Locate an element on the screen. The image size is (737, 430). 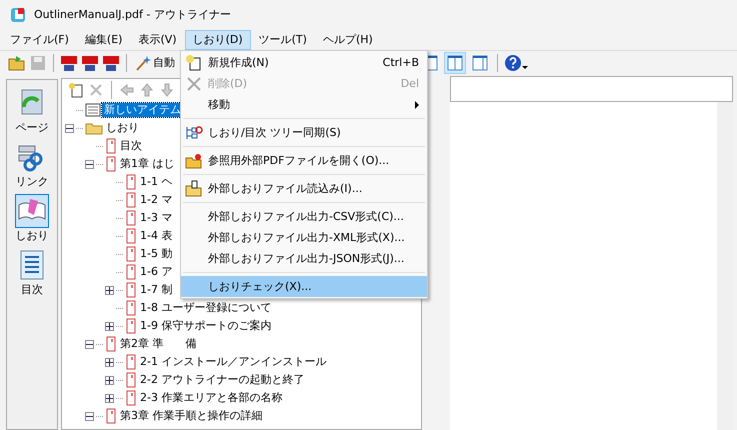
tree-item: 2-3 作業エリアと各部の名称 is located at coordinates (211, 398).